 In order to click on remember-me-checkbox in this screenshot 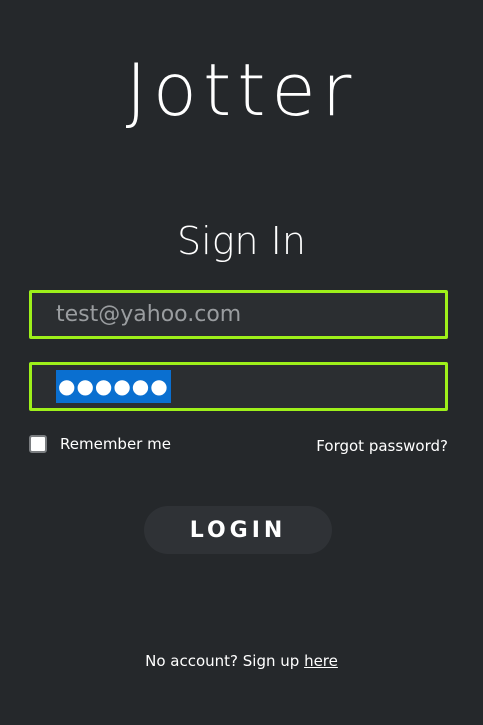, I will do `click(38, 444)`.